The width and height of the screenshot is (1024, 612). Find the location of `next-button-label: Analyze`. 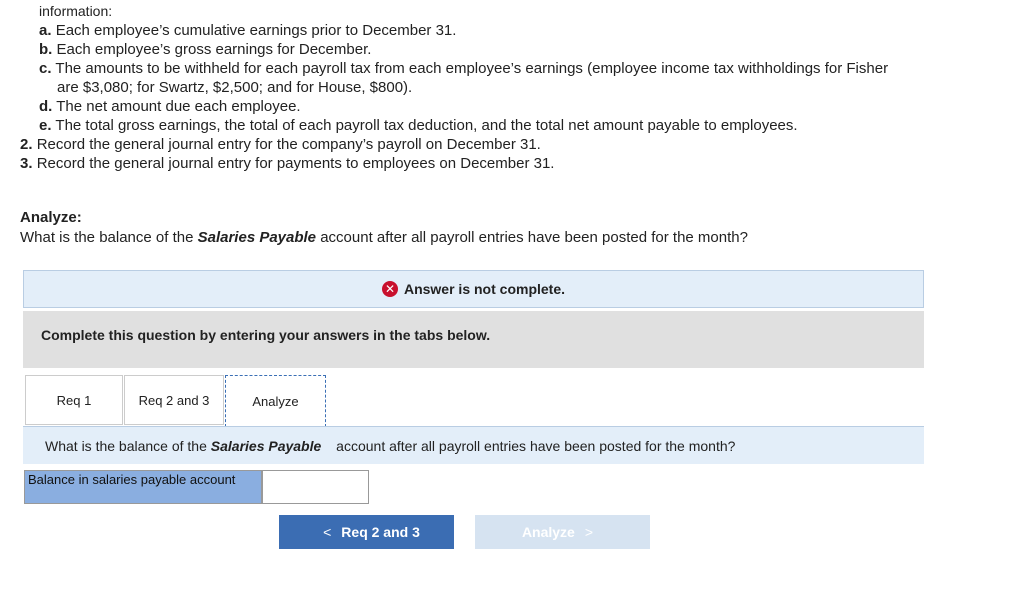

next-button-label: Analyze is located at coordinates (548, 532).